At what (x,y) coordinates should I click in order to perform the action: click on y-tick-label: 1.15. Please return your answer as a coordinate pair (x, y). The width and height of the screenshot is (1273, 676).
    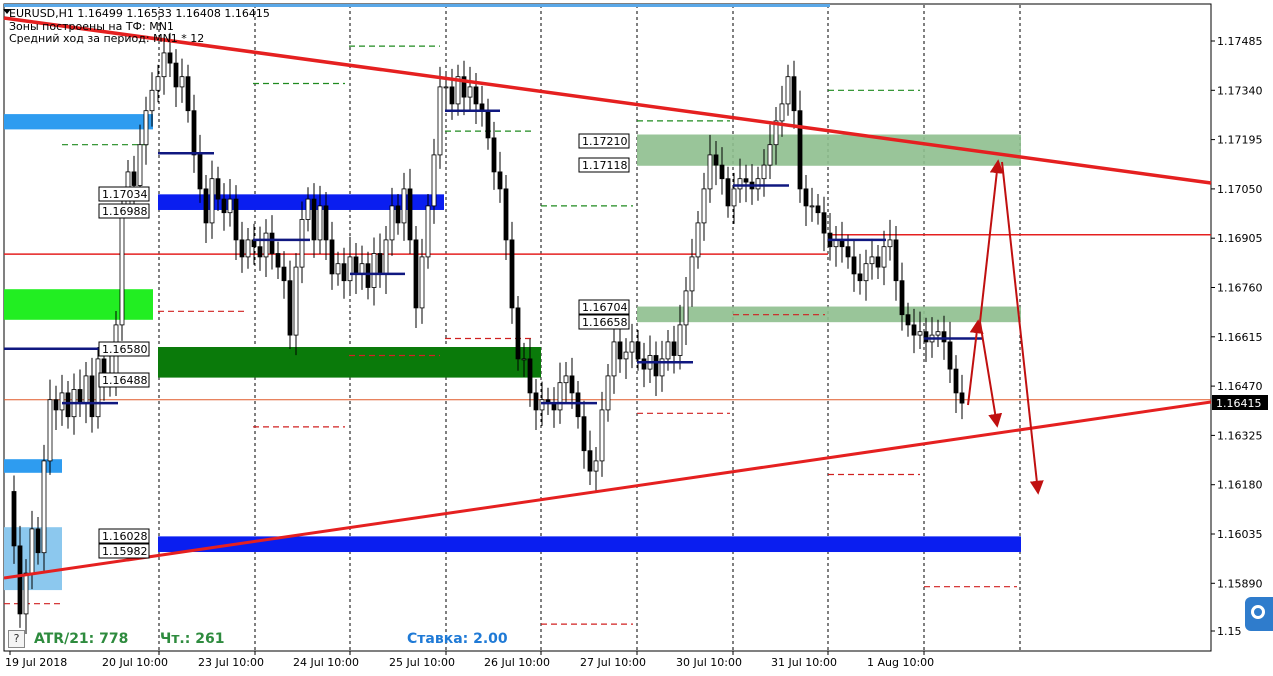
    Looking at the image, I should click on (1229, 631).